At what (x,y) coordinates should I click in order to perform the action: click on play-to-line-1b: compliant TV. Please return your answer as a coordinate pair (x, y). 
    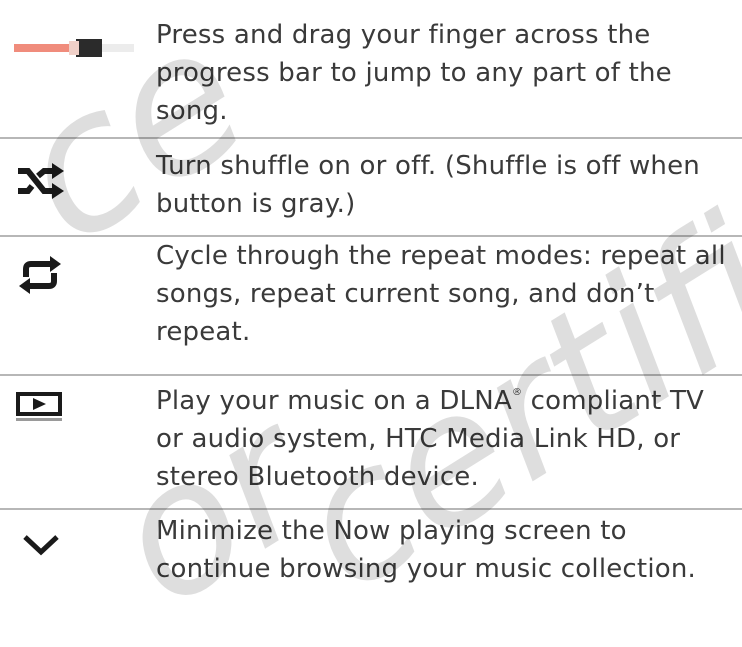
    Looking at the image, I should click on (613, 401).